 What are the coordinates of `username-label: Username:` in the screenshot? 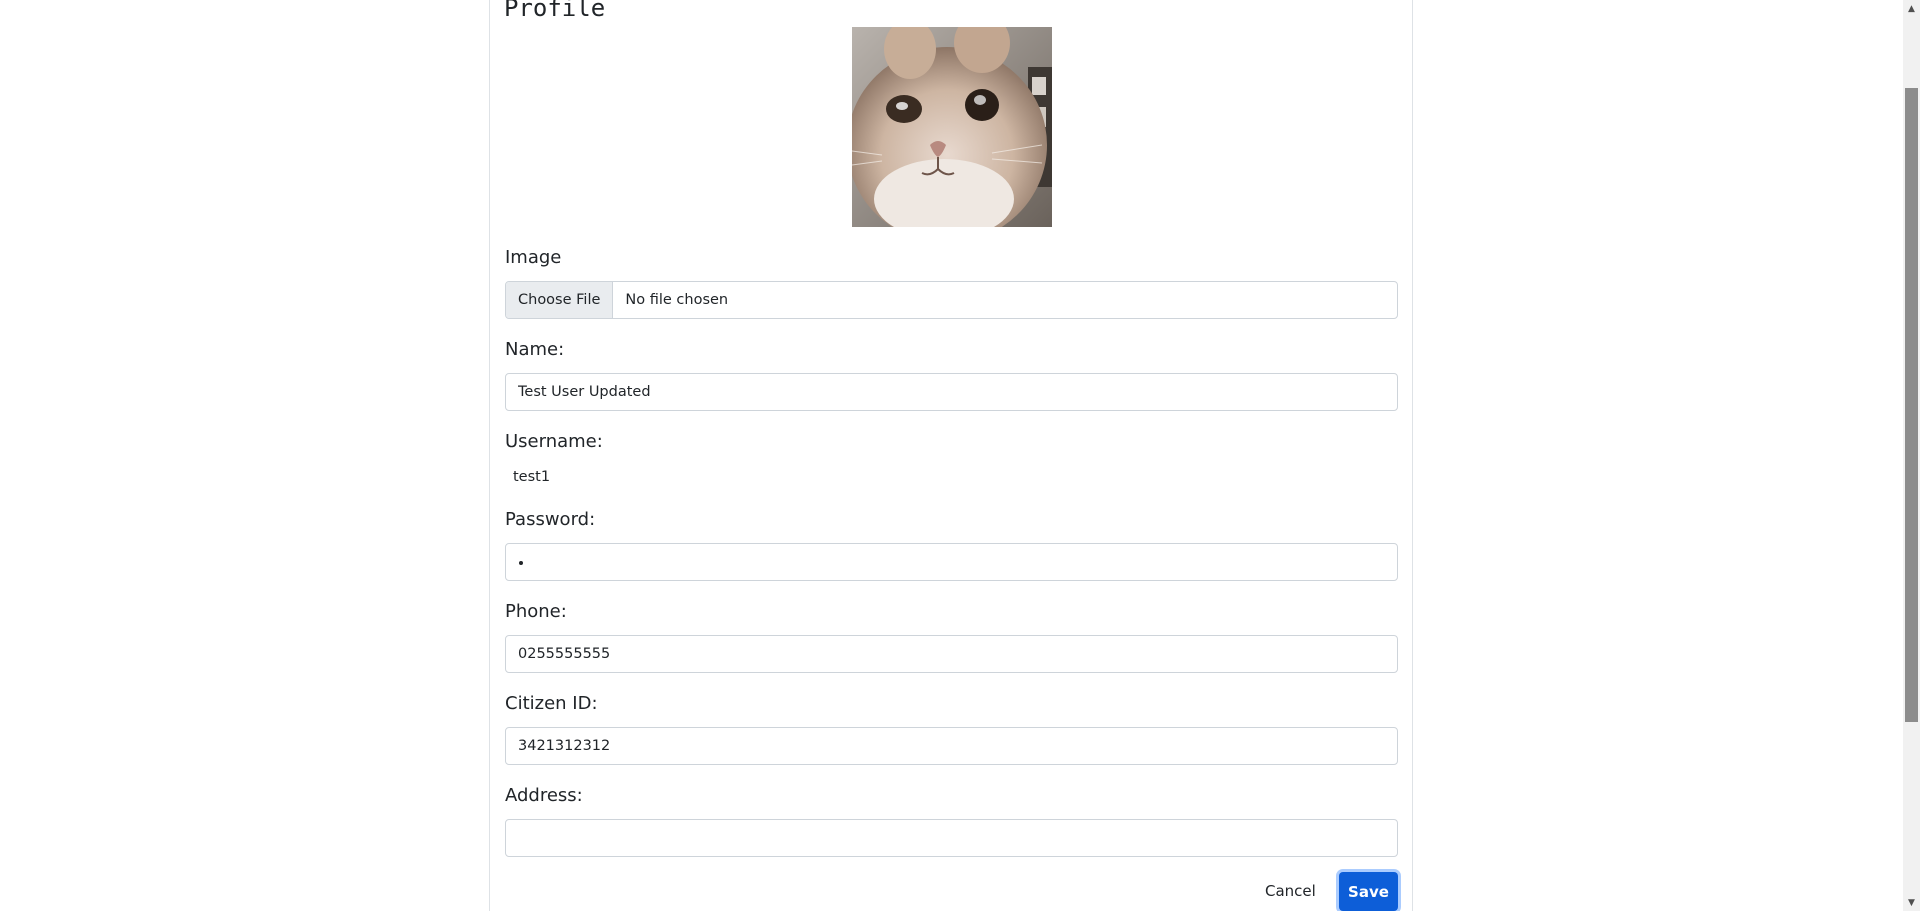 It's located at (554, 441).